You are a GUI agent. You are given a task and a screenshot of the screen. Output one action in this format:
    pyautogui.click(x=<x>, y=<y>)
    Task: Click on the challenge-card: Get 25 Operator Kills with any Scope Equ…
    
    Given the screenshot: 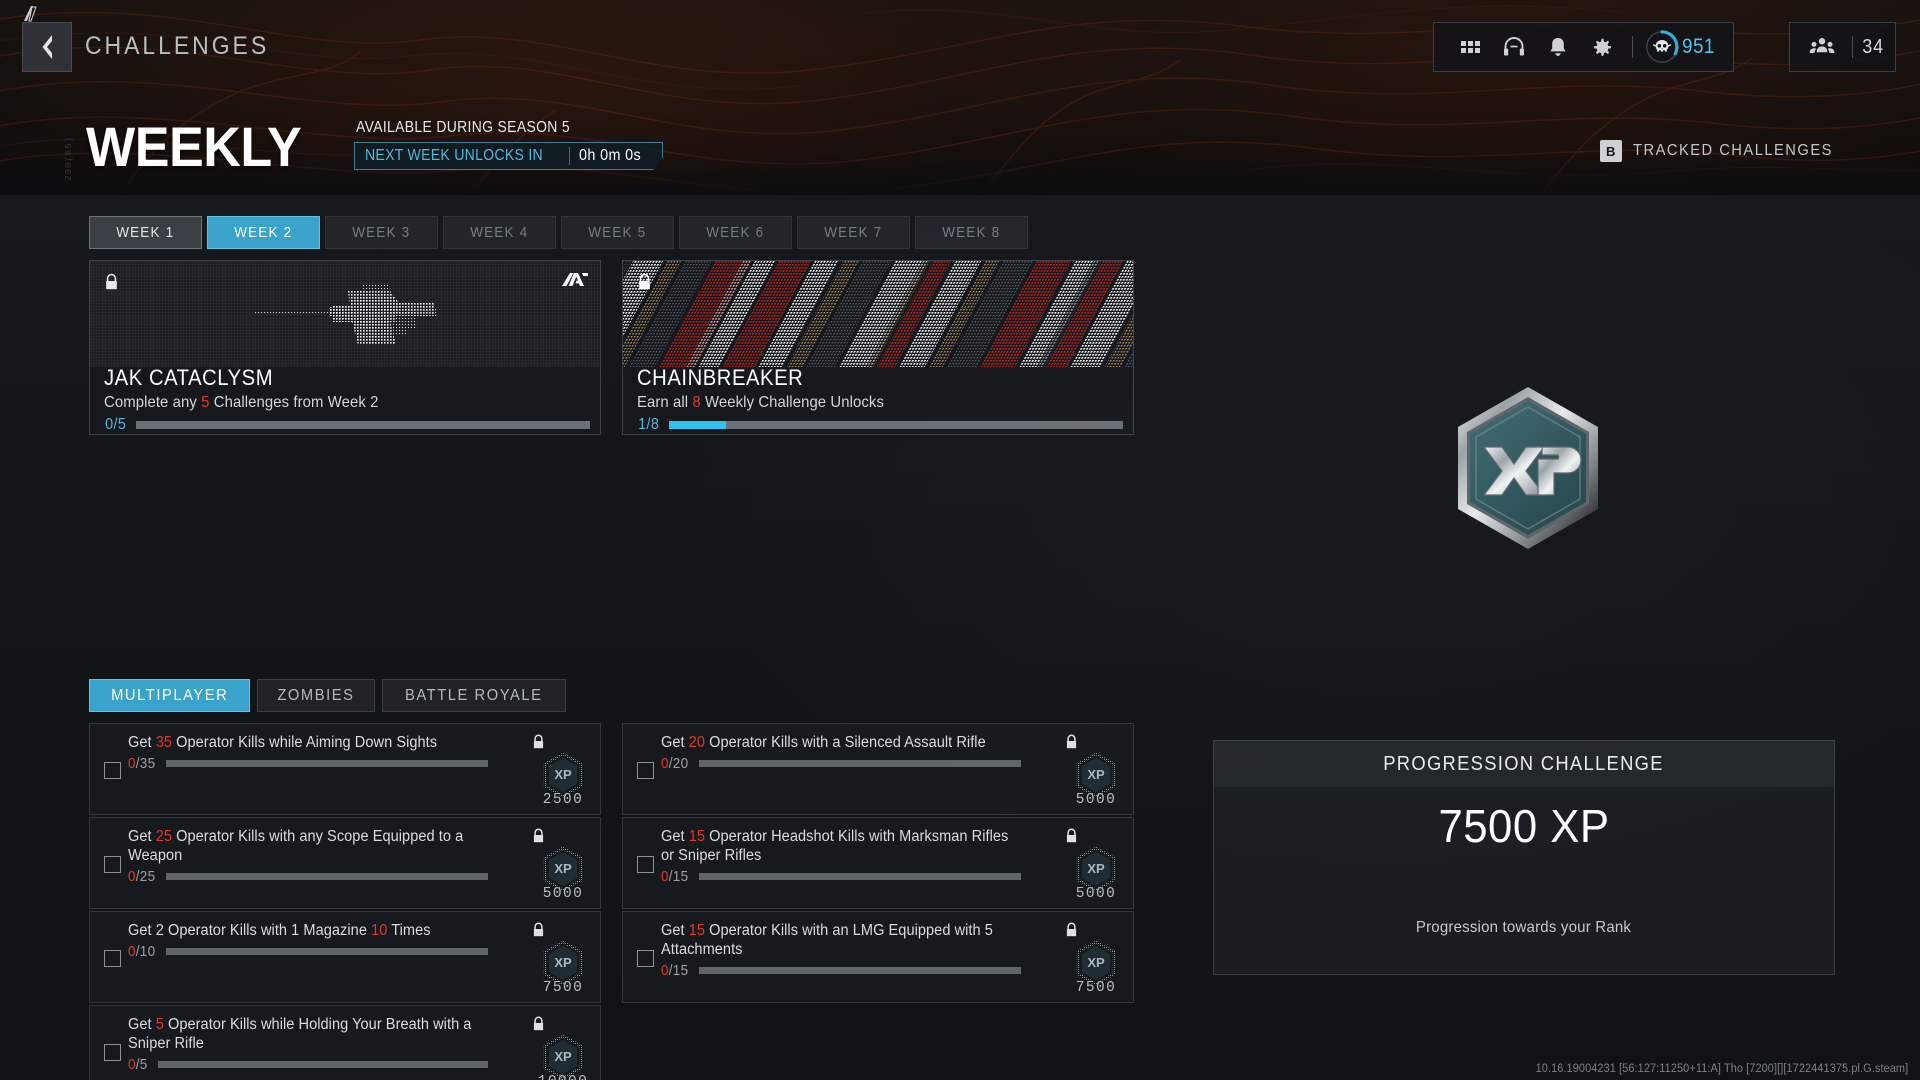 What is the action you would take?
    pyautogui.click(x=345, y=863)
    